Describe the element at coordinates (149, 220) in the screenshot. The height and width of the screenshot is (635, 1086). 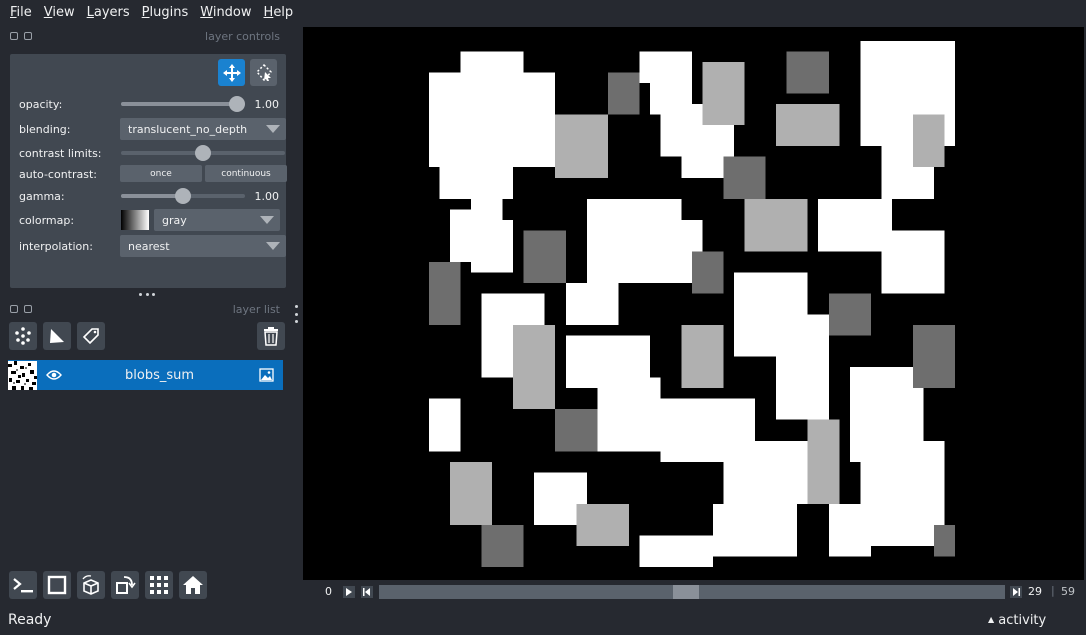
I see `colormap-row: colormap: gray` at that location.